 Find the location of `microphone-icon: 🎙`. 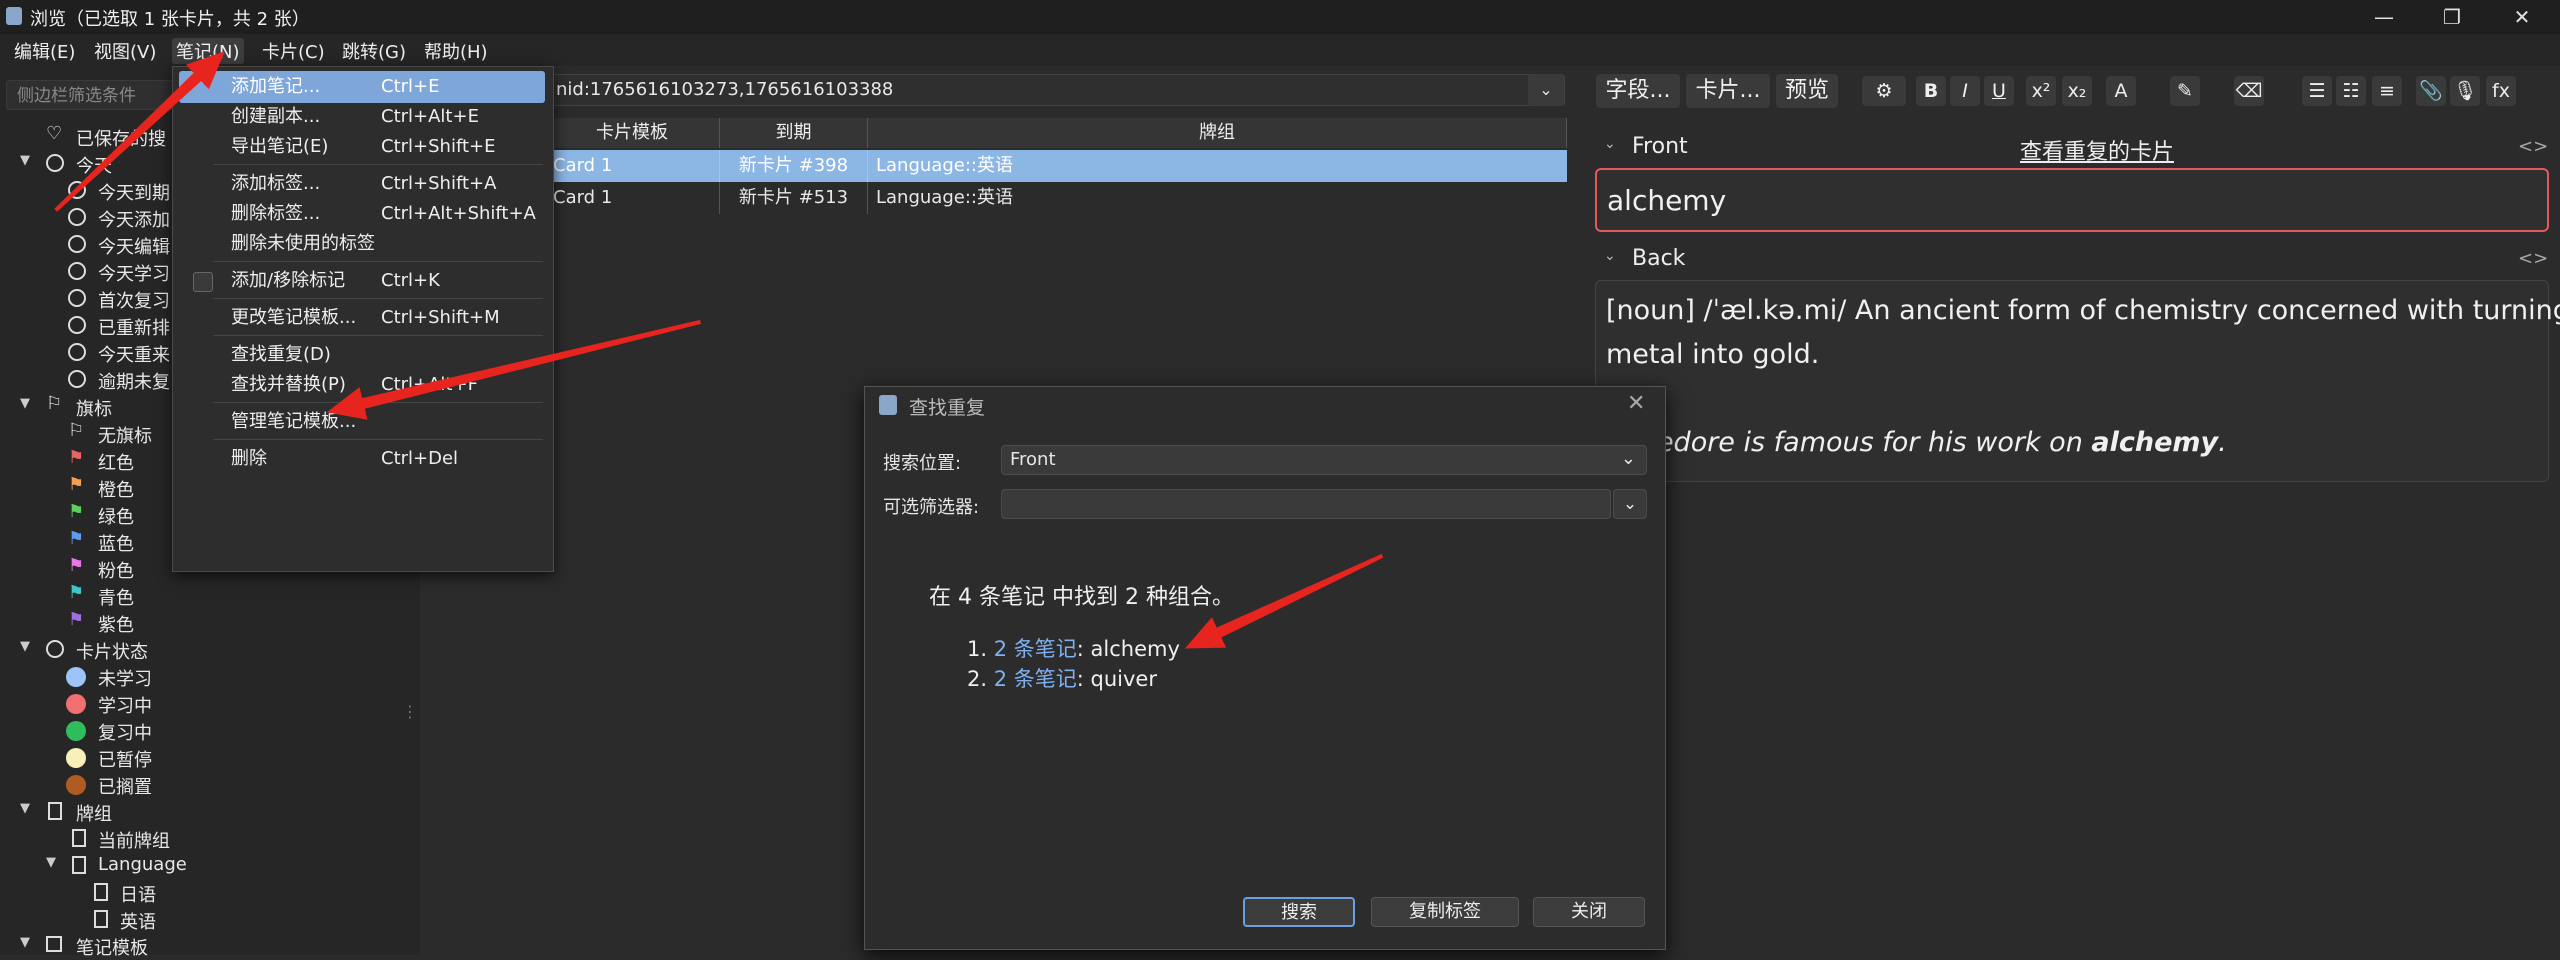

microphone-icon: 🎙 is located at coordinates (2465, 91).